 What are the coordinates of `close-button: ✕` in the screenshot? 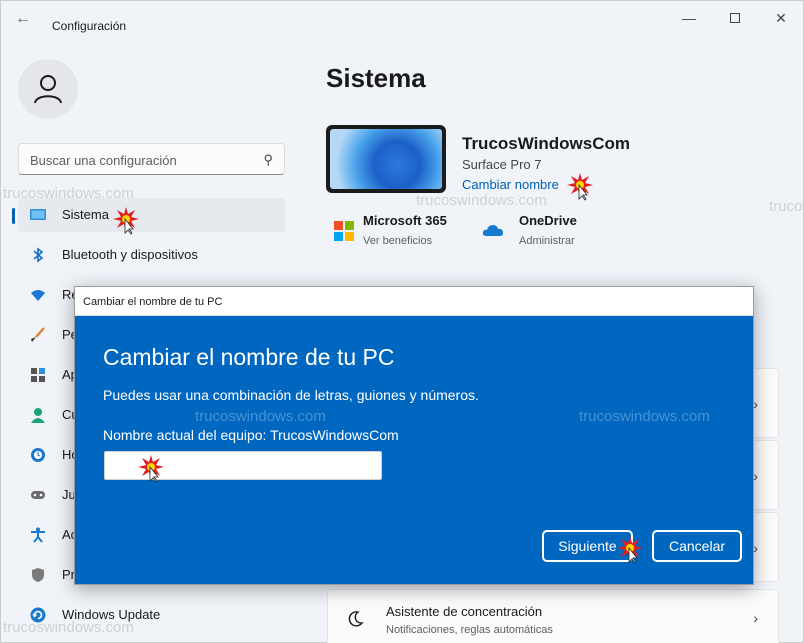 It's located at (781, 19).